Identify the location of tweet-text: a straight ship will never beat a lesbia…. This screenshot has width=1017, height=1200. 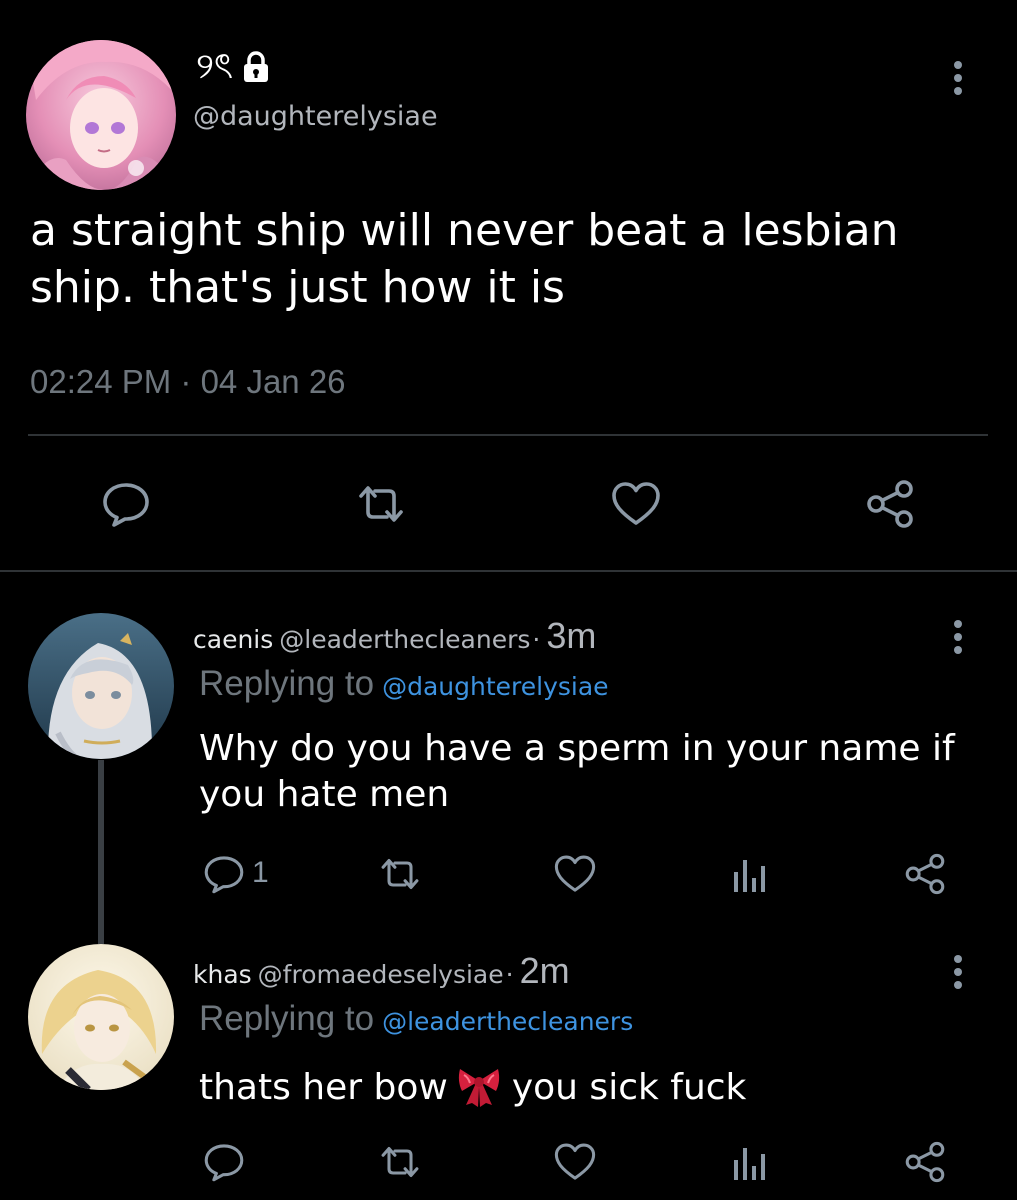
(464, 259).